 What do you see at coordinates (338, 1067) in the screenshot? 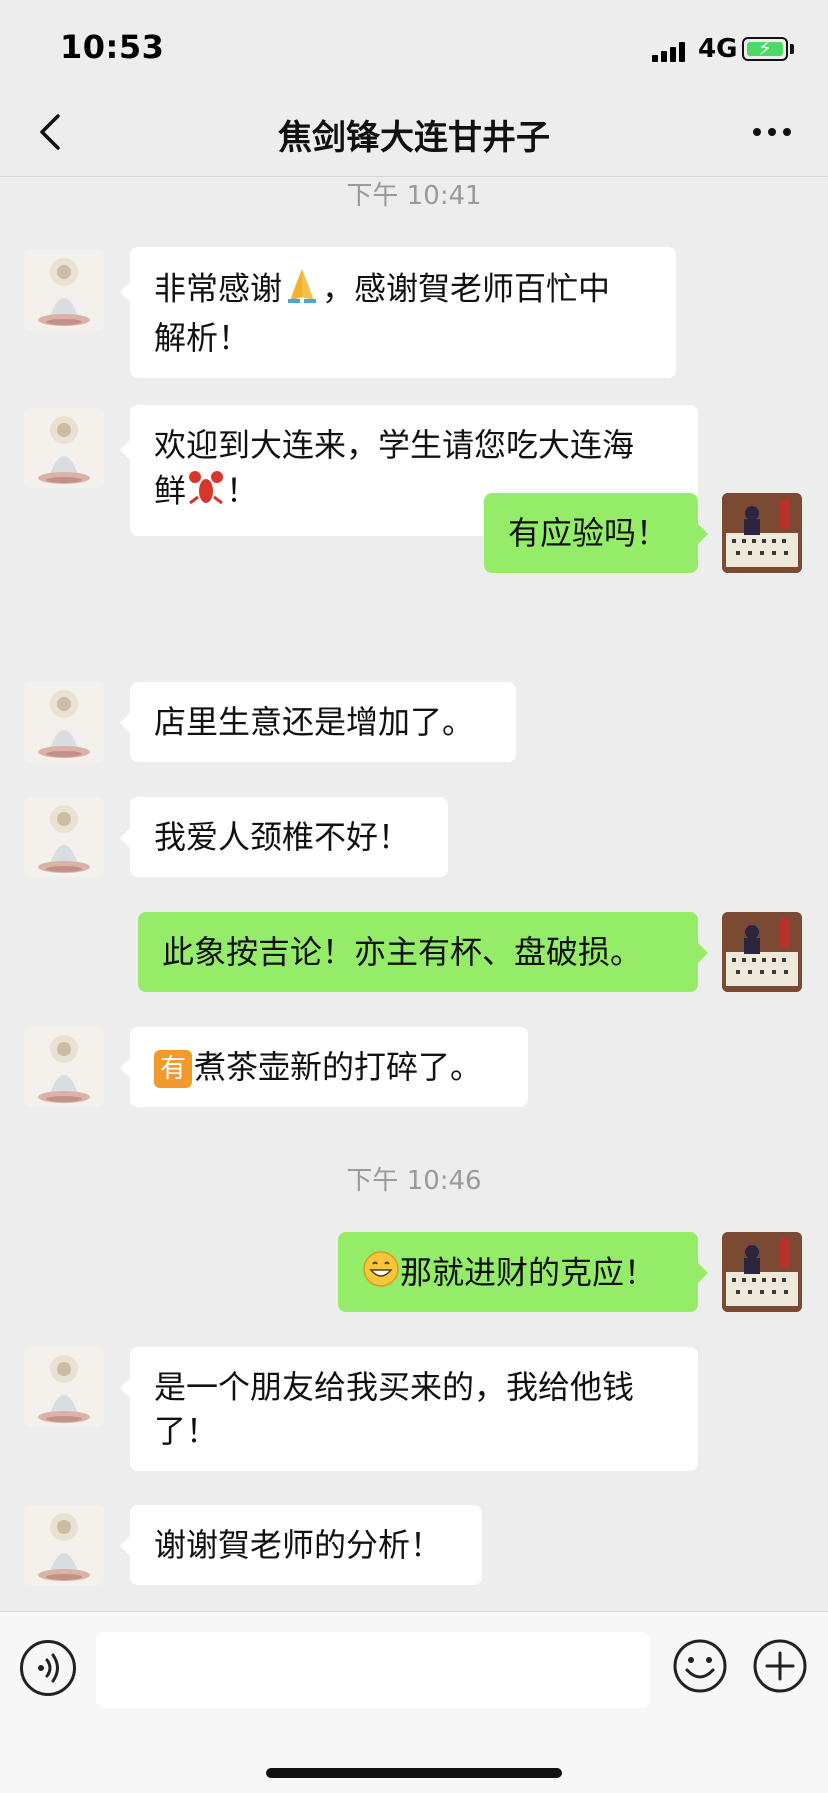
I see `message-text: 煮茶壶新的打碎了。` at bounding box center [338, 1067].